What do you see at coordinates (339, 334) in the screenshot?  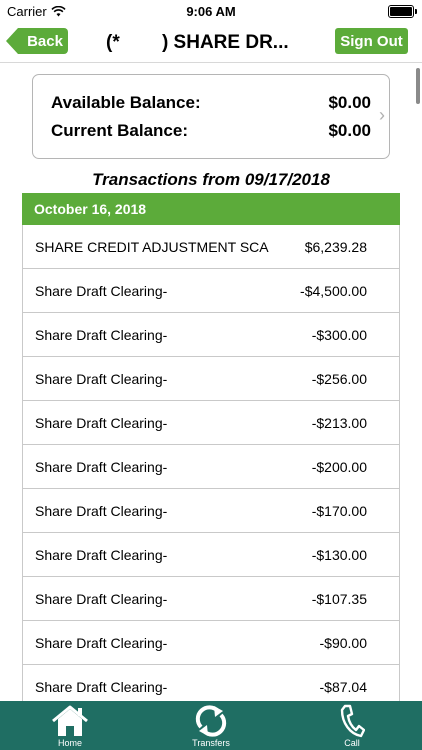 I see `transaction-amount: -$300.00` at bounding box center [339, 334].